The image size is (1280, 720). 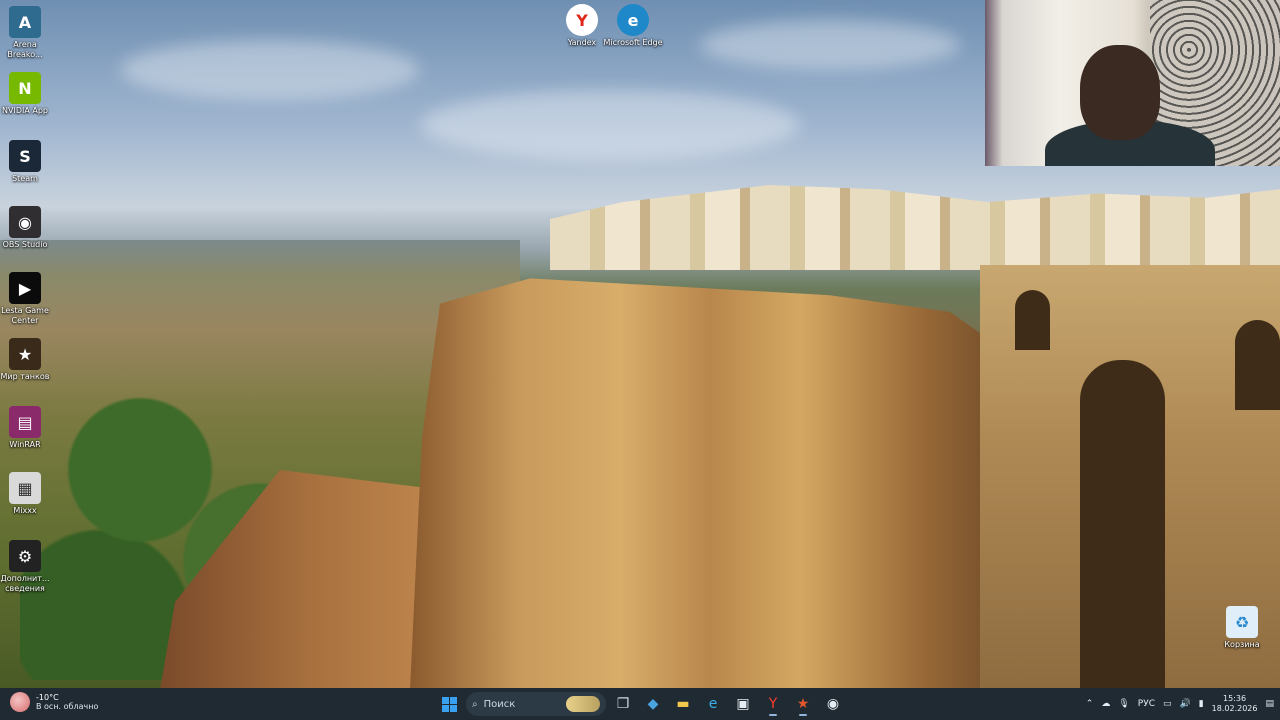 I want to click on recycle-bin-label: Корзина, so click(x=1242, y=644).